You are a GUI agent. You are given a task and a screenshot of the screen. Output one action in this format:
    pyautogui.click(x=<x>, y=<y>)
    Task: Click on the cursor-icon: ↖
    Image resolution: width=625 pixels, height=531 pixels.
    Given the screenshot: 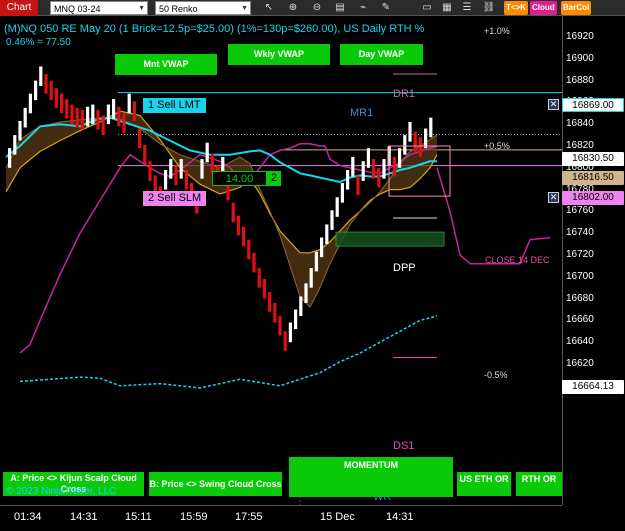 What is the action you would take?
    pyautogui.click(x=269, y=8)
    